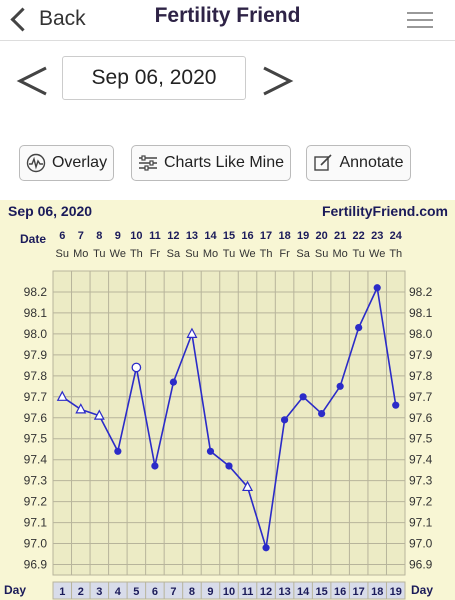 The image size is (455, 600). What do you see at coordinates (359, 592) in the screenshot?
I see `x-day-label: 17` at bounding box center [359, 592].